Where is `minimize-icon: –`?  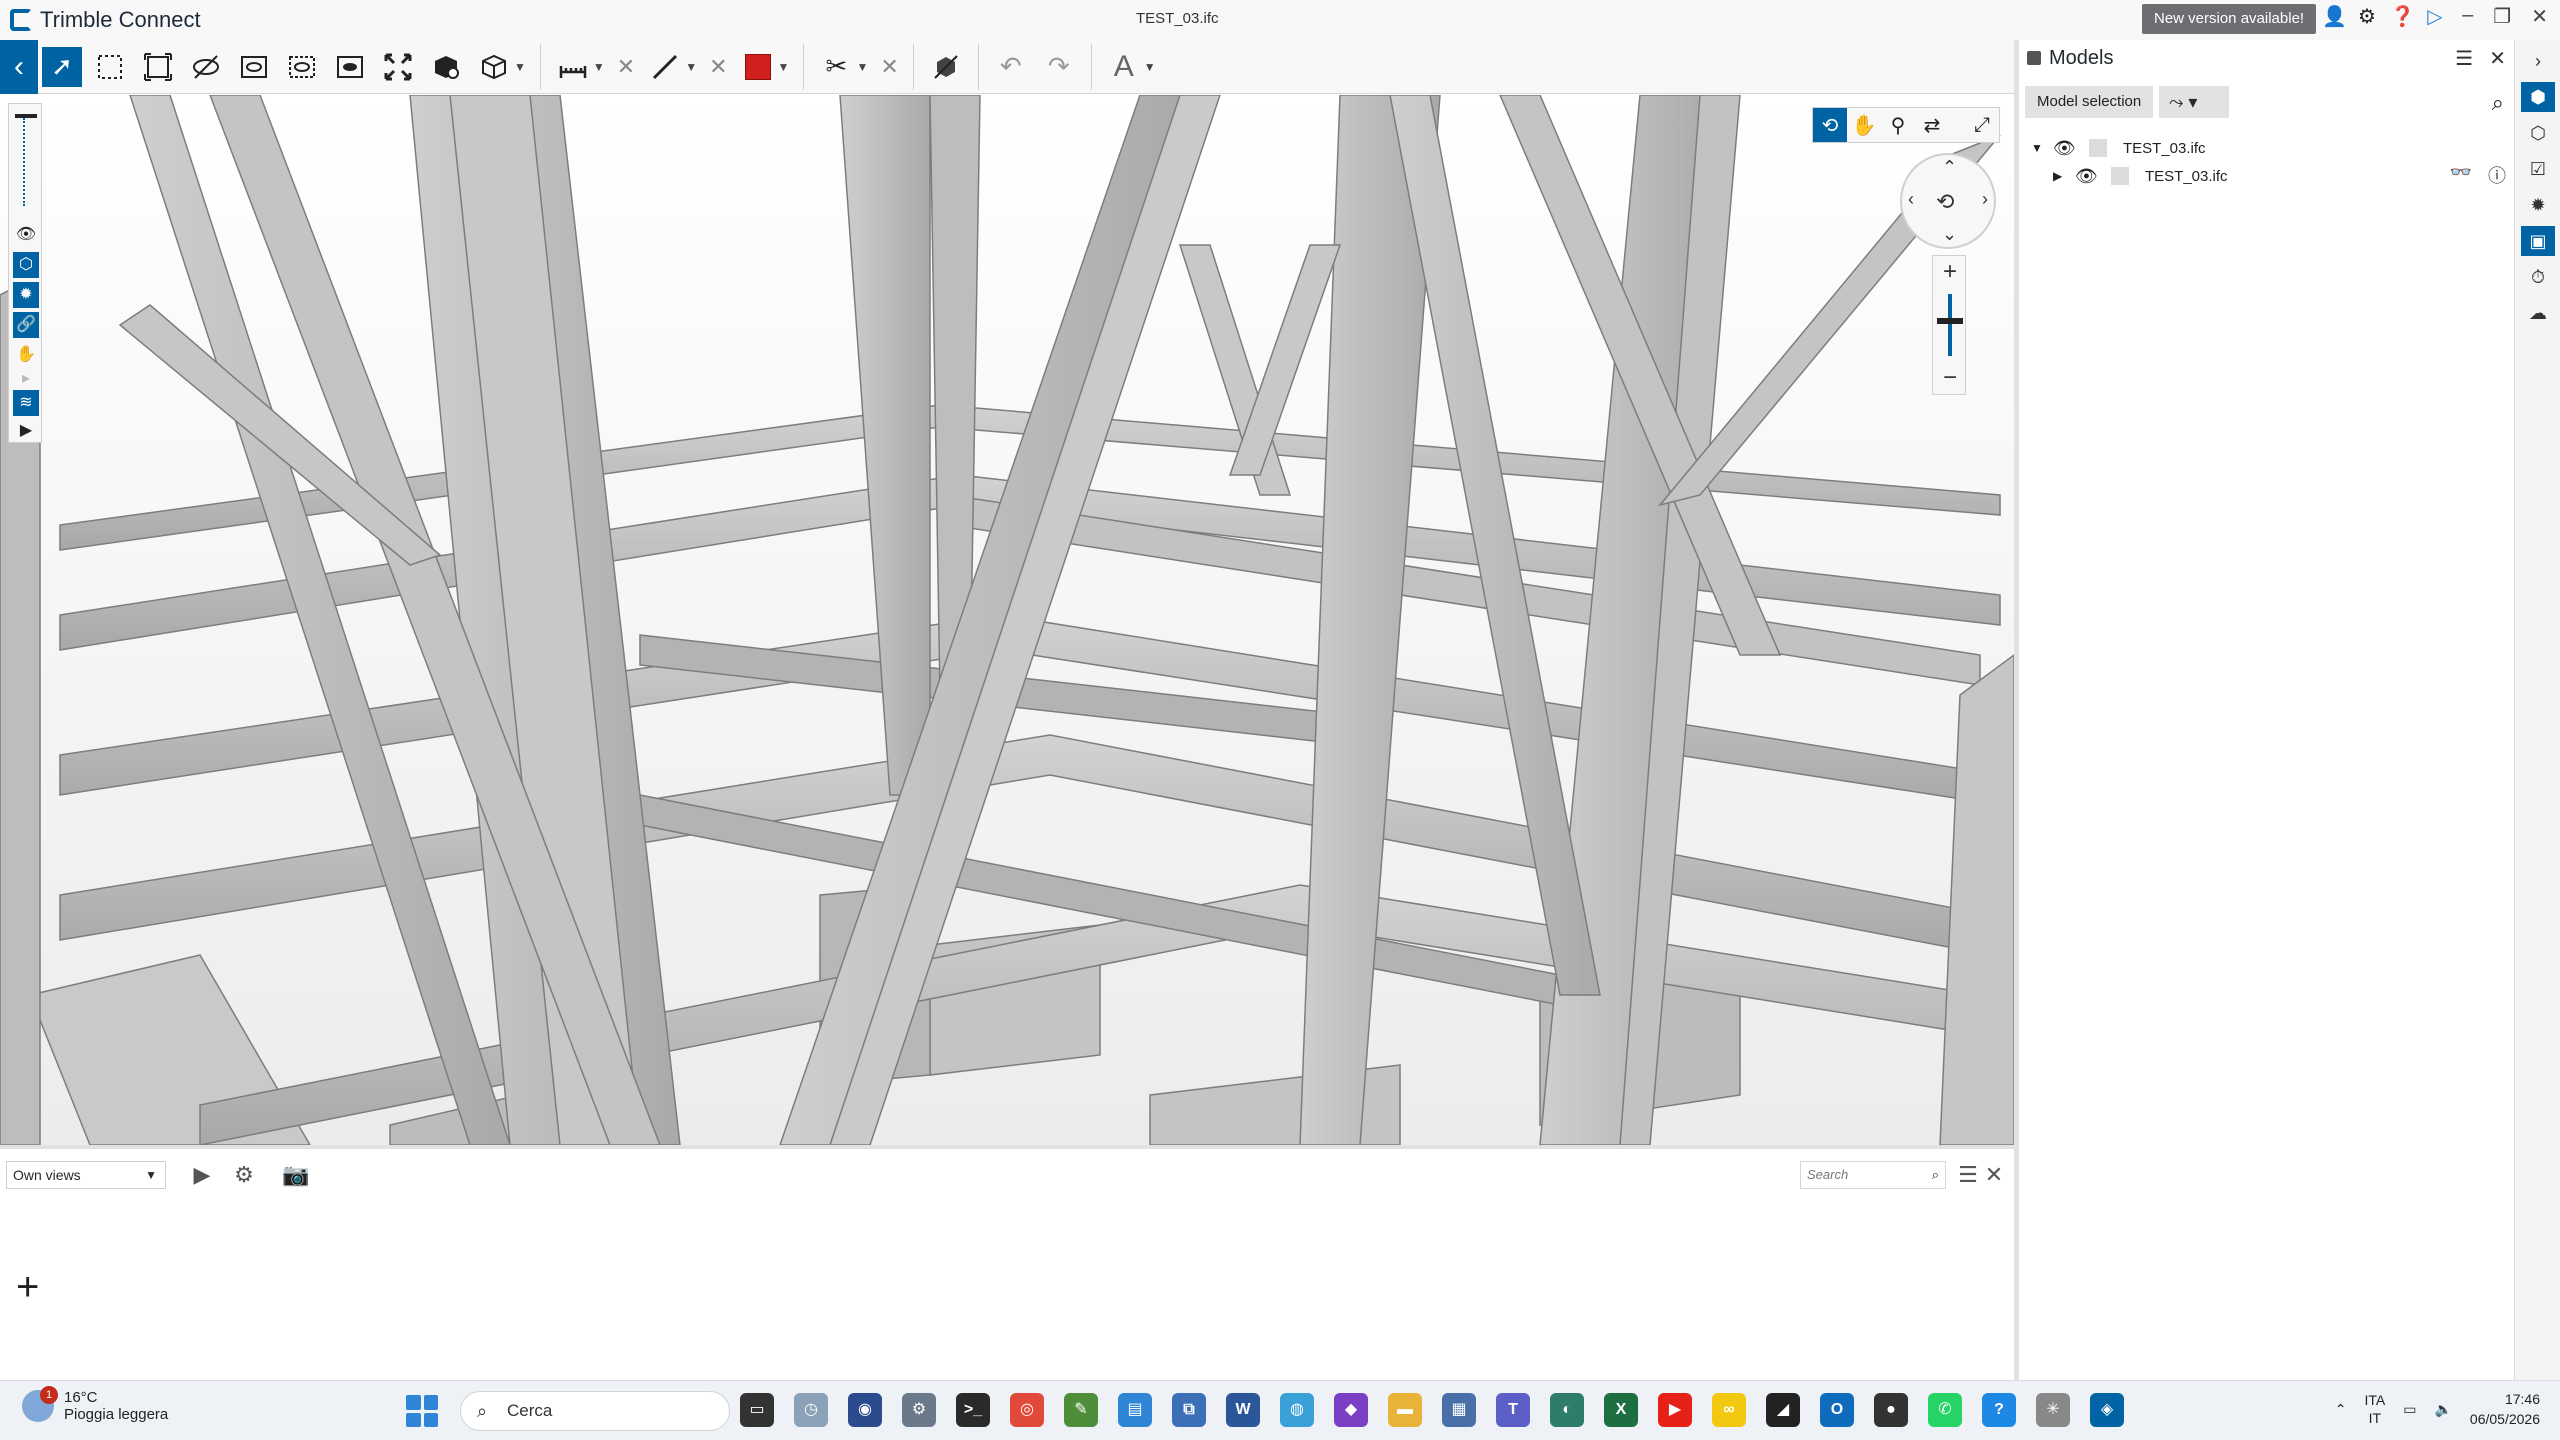
minimize-icon: – is located at coordinates (2467, 16).